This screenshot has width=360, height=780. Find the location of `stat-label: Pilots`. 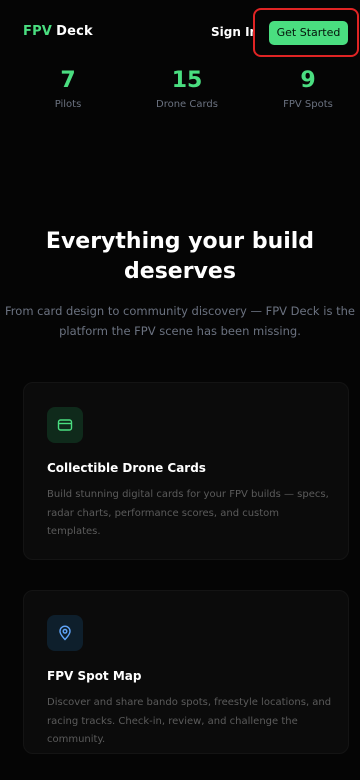

stat-label: Pilots is located at coordinates (68, 104).